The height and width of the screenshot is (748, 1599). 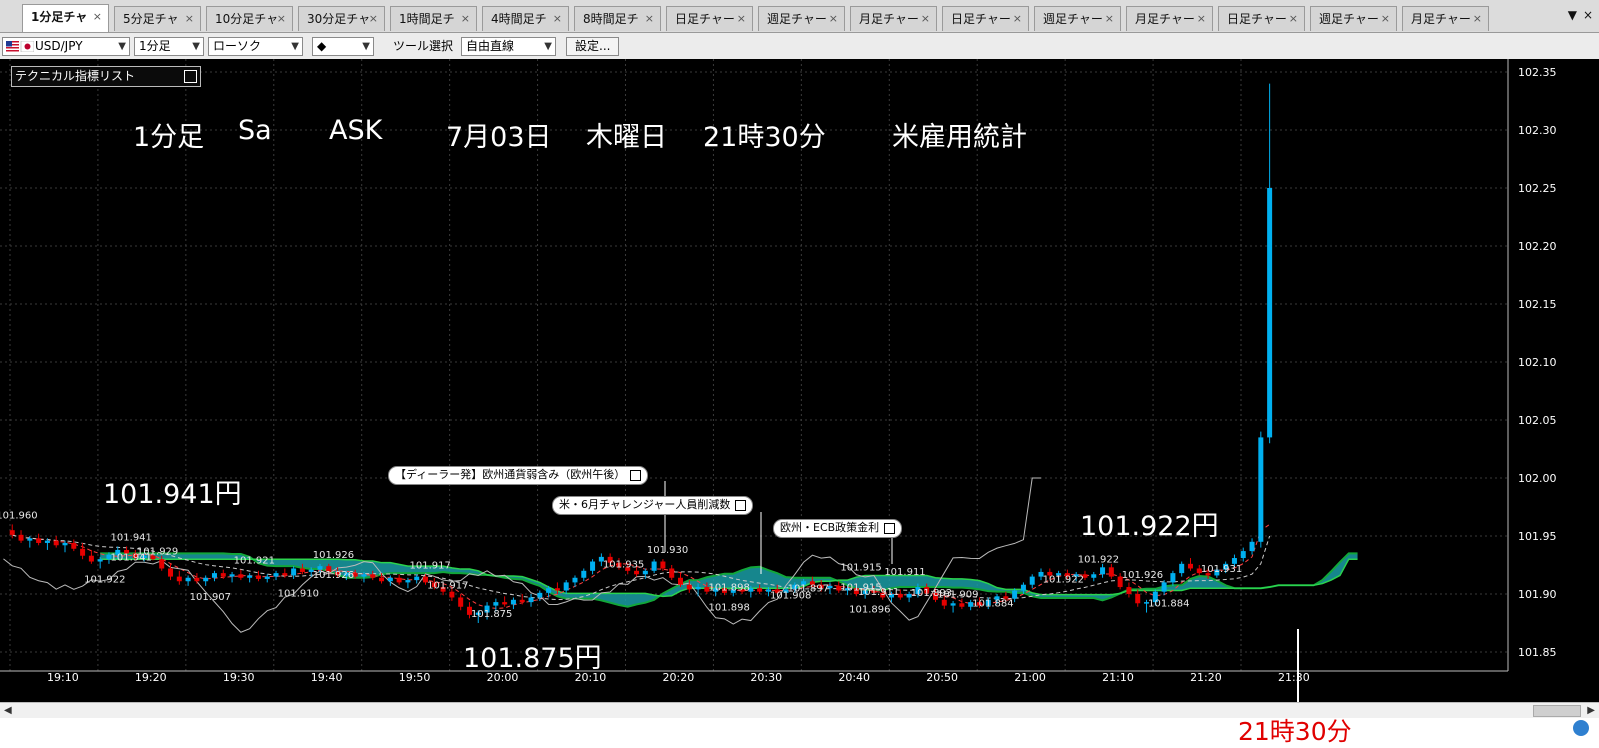 I want to click on tab-label: 10分足チャ, so click(x=247, y=19).